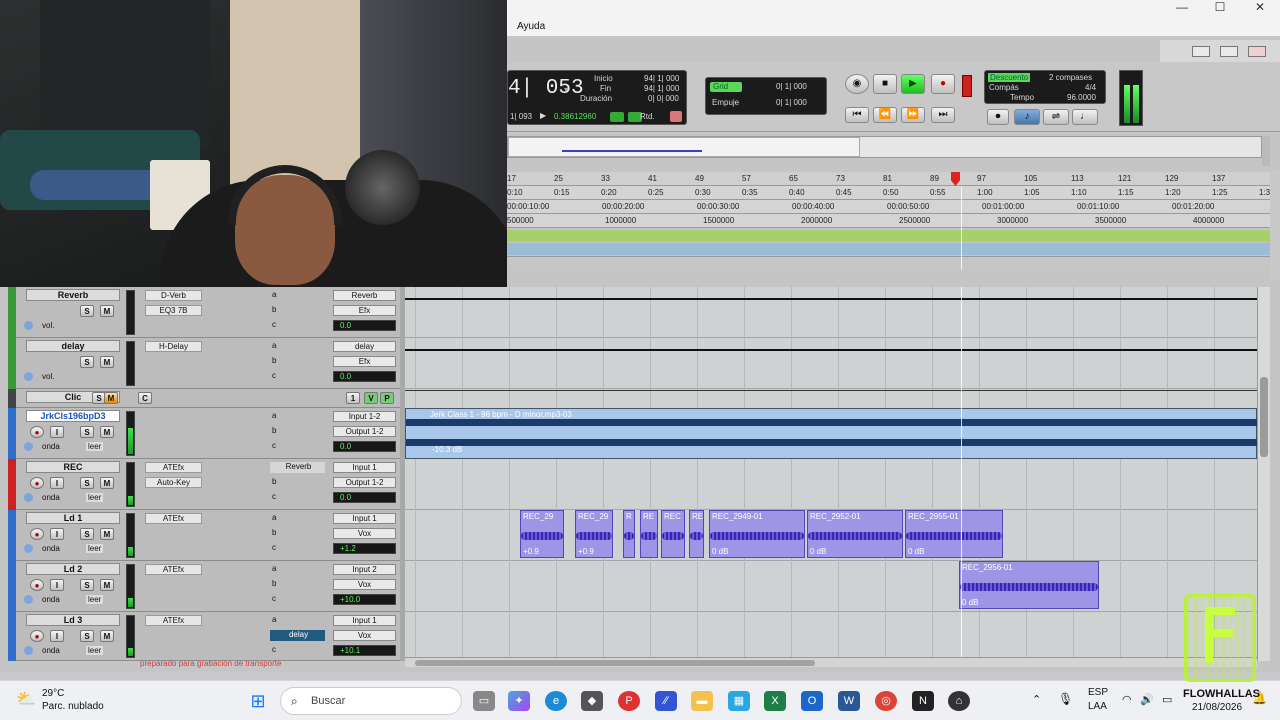 The width and height of the screenshot is (1280, 720). What do you see at coordinates (923, 701) in the screenshot?
I see `ndi-icon: N` at bounding box center [923, 701].